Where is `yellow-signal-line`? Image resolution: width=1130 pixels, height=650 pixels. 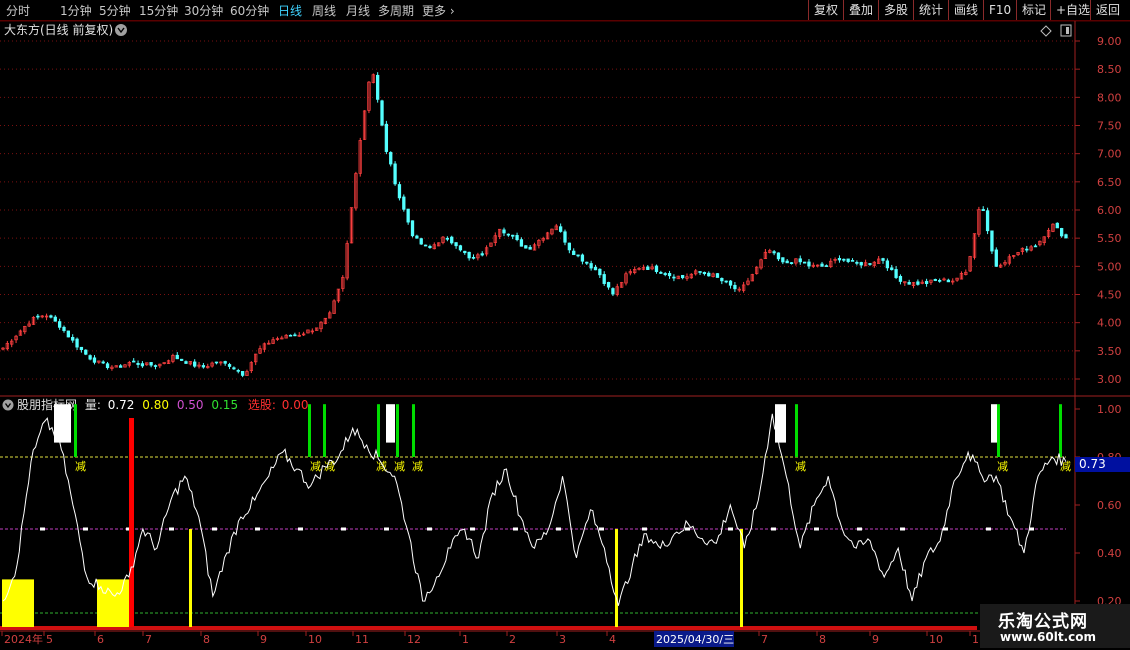 yellow-signal-line is located at coordinates (616, 578).